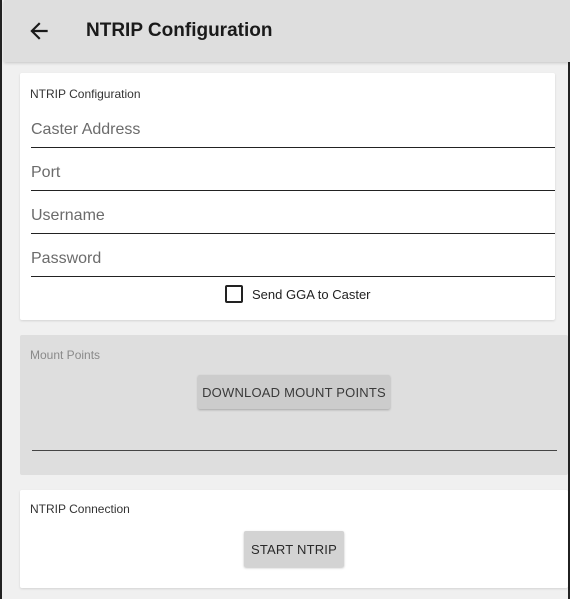  Describe the element at coordinates (294, 450) in the screenshot. I see `mount-point-select` at that location.